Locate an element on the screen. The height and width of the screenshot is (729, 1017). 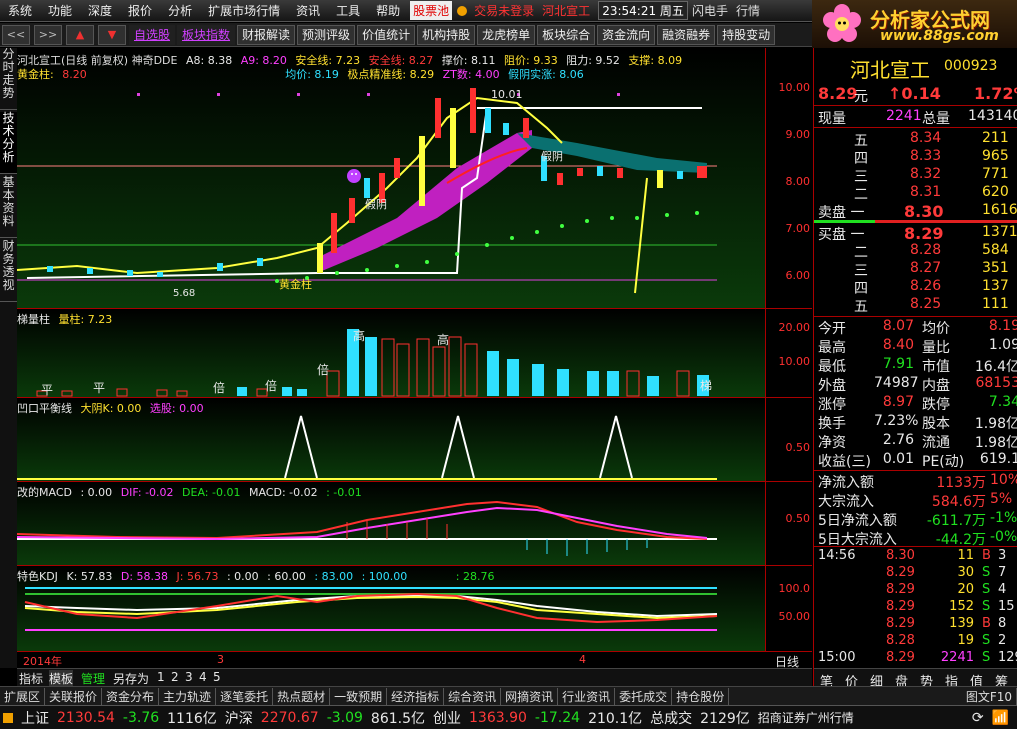
cy-label: 创业 is located at coordinates (447, 718).